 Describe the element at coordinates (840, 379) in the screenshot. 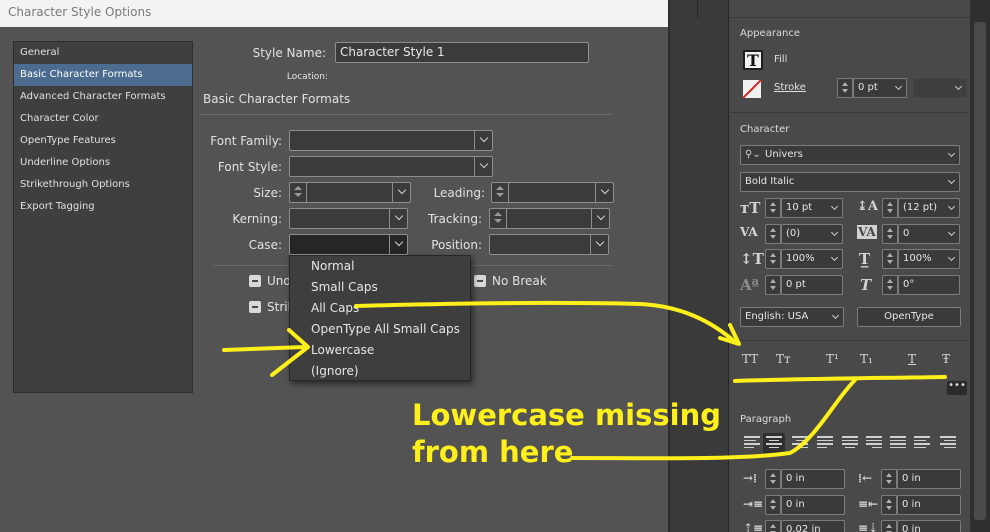

I see `underline-format-buttons` at that location.